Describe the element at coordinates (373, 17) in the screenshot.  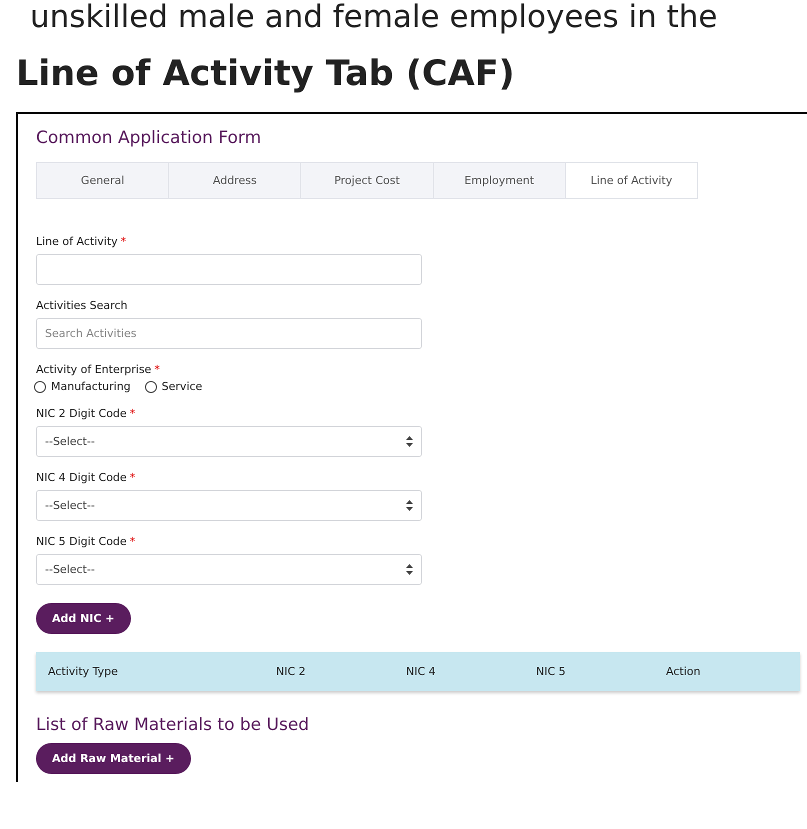
I see `intro-text: unskilled male and female employees in the` at that location.